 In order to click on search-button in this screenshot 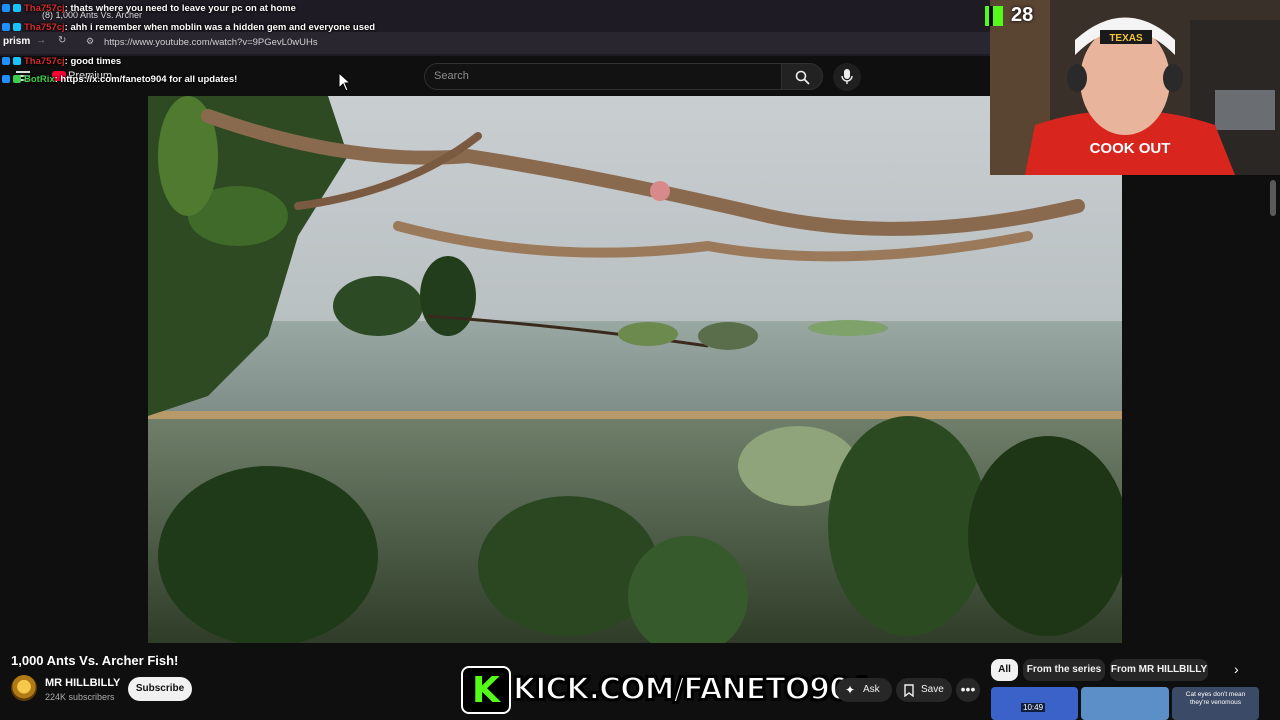, I will do `click(802, 76)`.